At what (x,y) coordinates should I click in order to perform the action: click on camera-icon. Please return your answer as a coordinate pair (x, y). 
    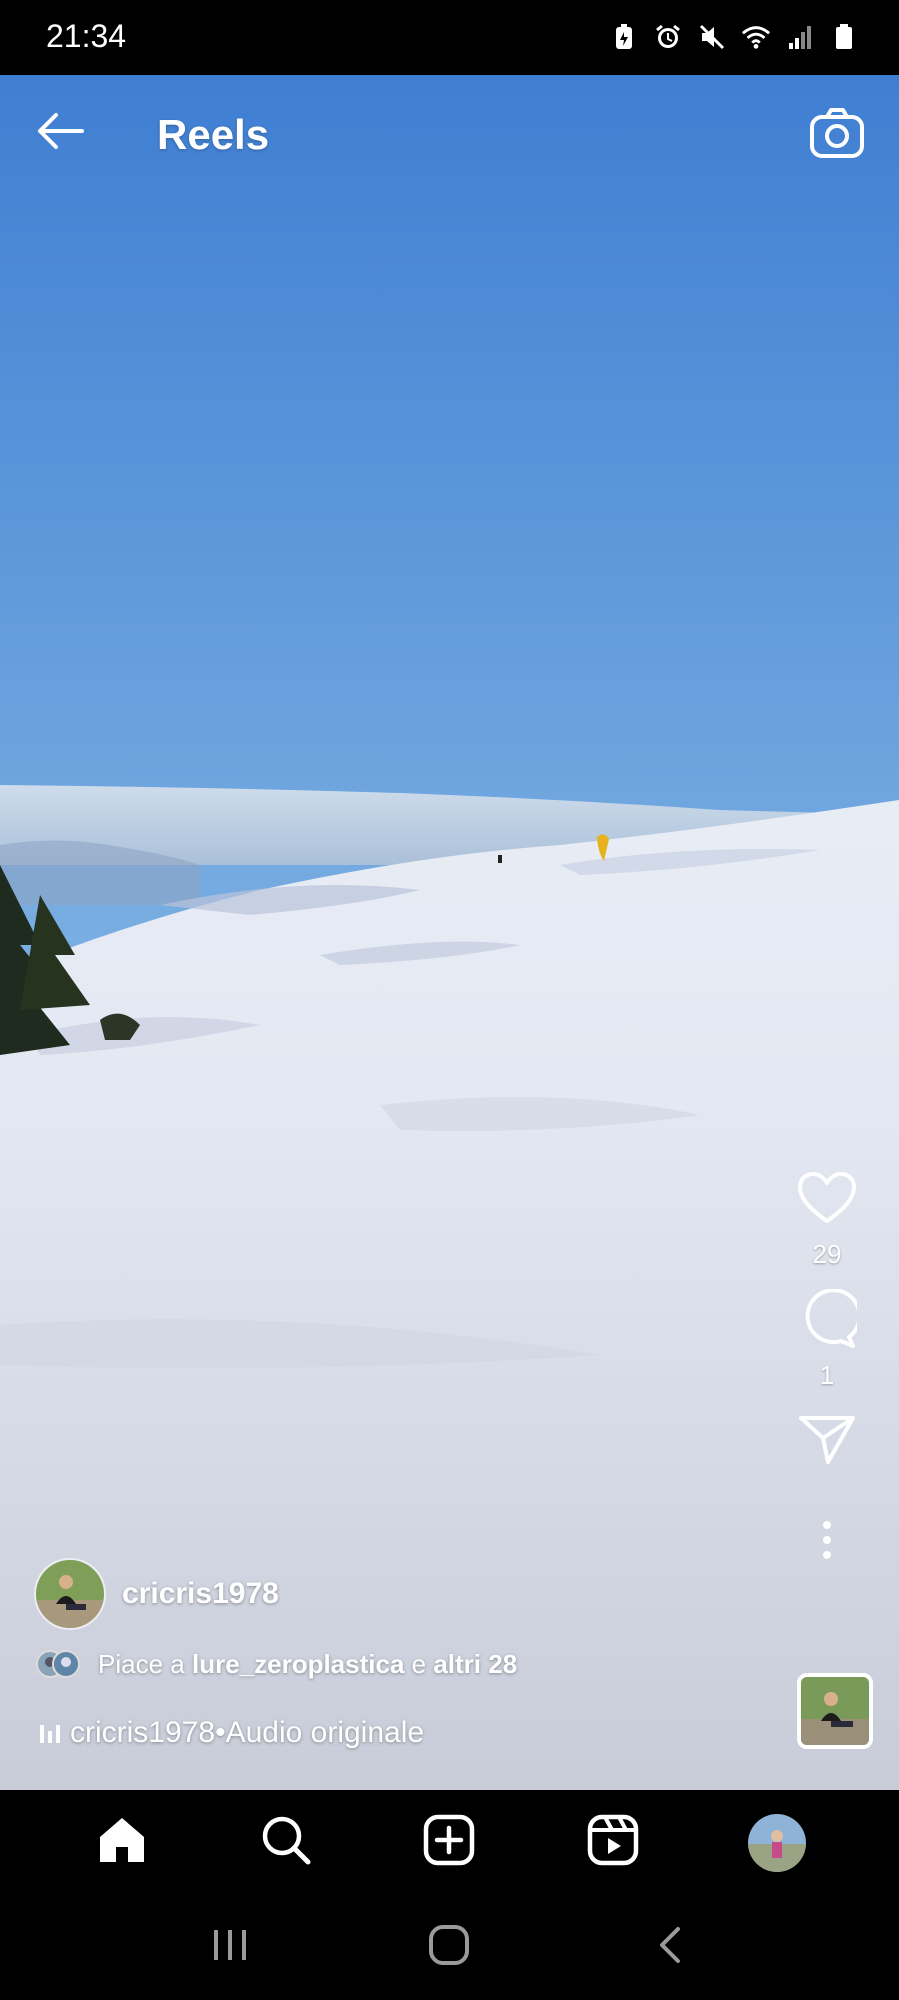
    Looking at the image, I should click on (837, 135).